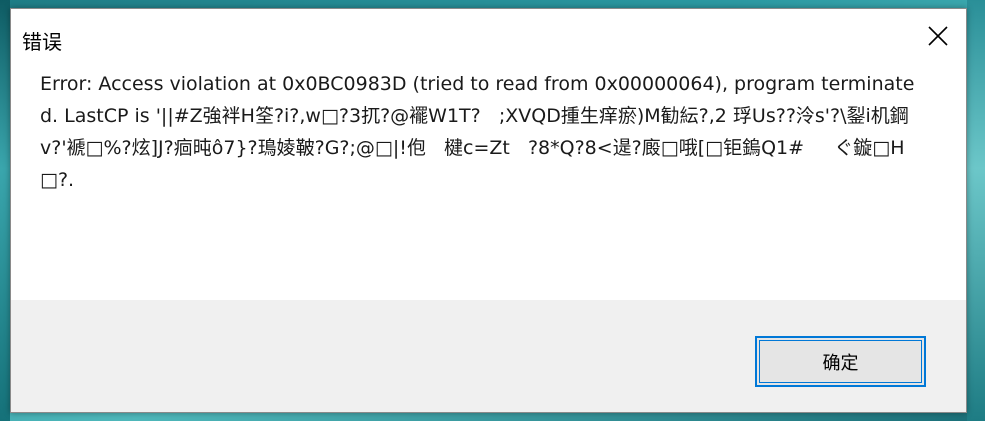 Image resolution: width=985 pixels, height=421 pixels. I want to click on ok-button: 确定, so click(840, 361).